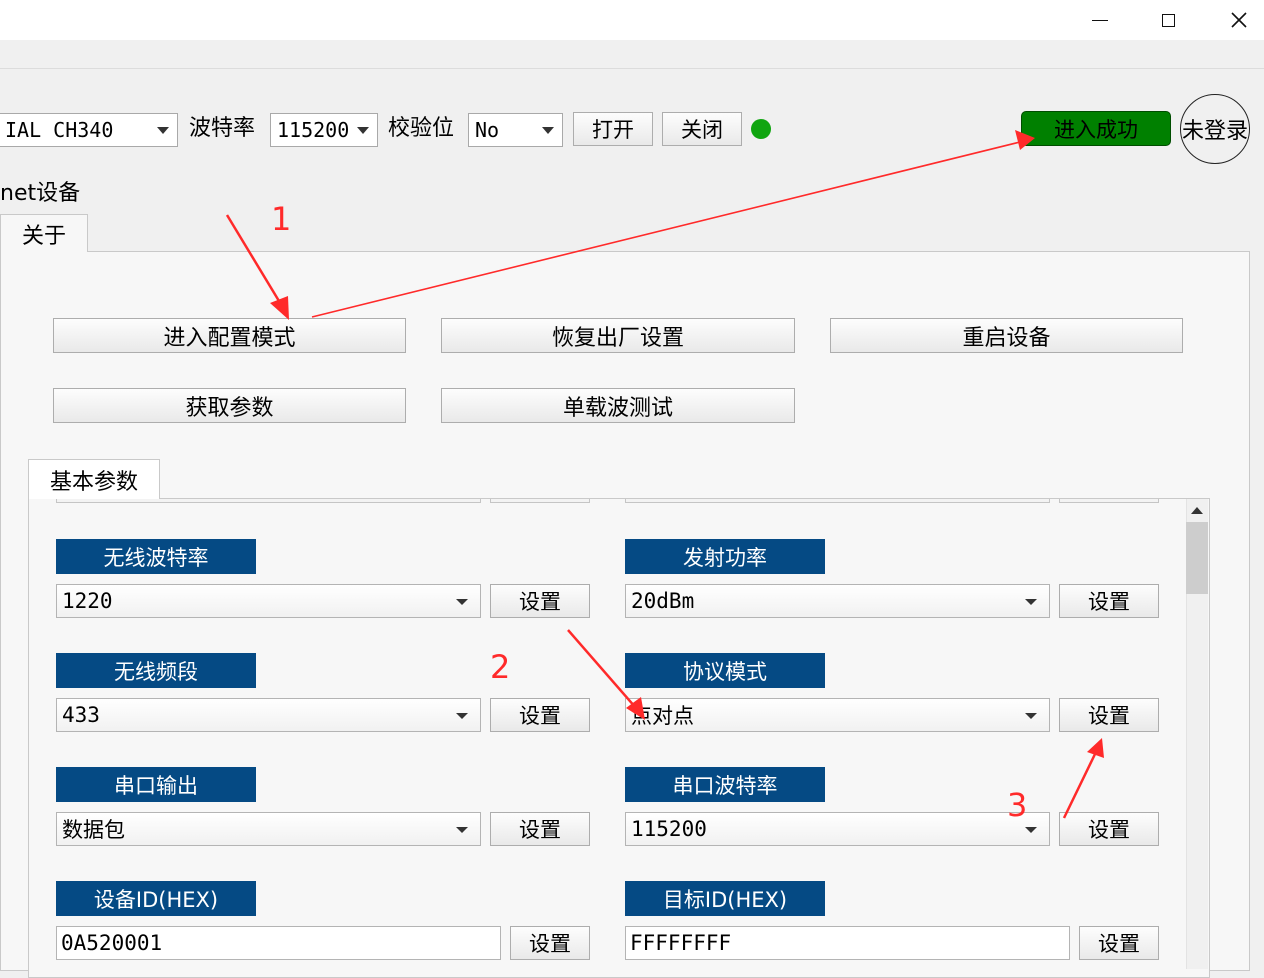 The width and height of the screenshot is (1264, 978). Describe the element at coordinates (1025, 140) in the screenshot. I see `annotation-arrowhead-long` at that location.